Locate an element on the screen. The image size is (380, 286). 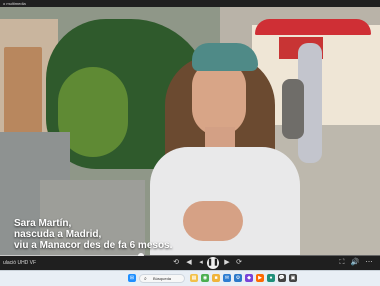
windows-taskbar: ⊞ ⌕ Búsqueda ▦ ◉ ■ ✉ ⚙ ◆ ▶ ● 💬 ▣ is located at coordinates (190, 278).